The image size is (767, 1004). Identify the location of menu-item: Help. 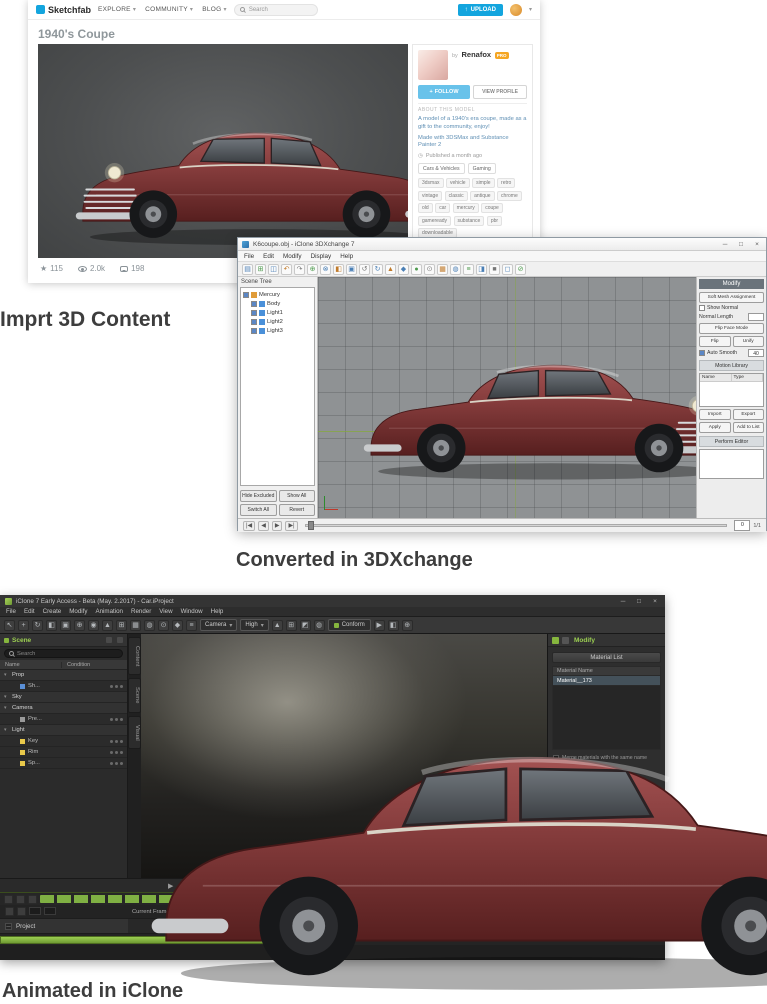
(217, 611).